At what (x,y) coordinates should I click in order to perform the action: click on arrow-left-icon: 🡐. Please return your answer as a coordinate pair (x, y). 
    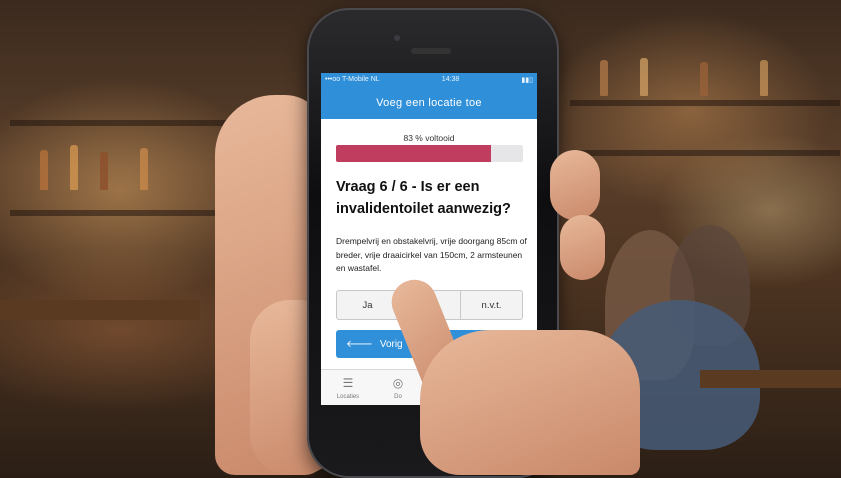
    Looking at the image, I should click on (359, 344).